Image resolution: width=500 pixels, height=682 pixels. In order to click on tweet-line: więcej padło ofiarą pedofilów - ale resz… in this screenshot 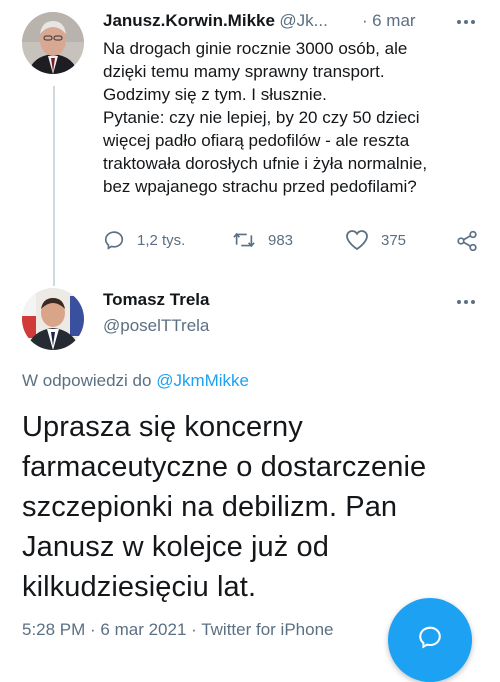, I will do `click(256, 140)`.